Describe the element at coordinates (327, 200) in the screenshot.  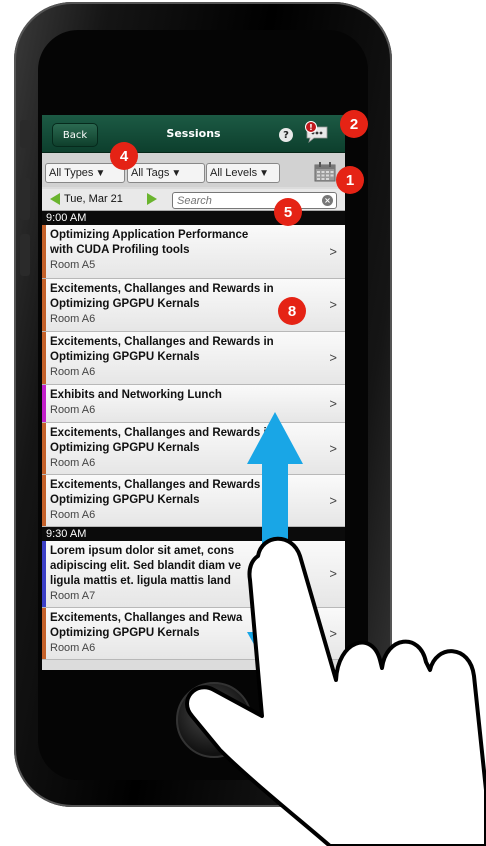
I see `clear-search-icon: ×` at that location.